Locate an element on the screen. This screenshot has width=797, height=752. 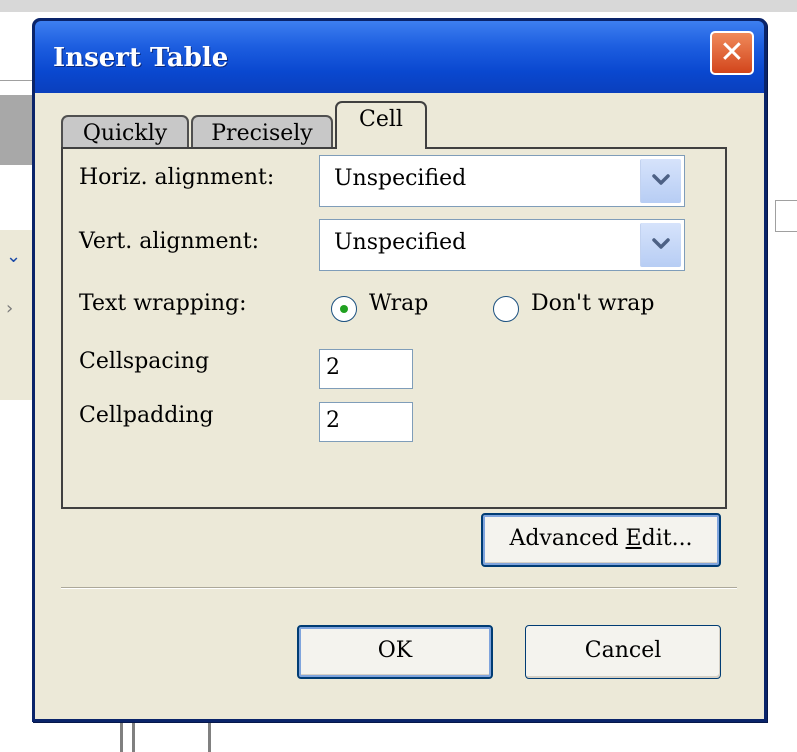
wrap-radio-label: Wrap is located at coordinates (398, 303).